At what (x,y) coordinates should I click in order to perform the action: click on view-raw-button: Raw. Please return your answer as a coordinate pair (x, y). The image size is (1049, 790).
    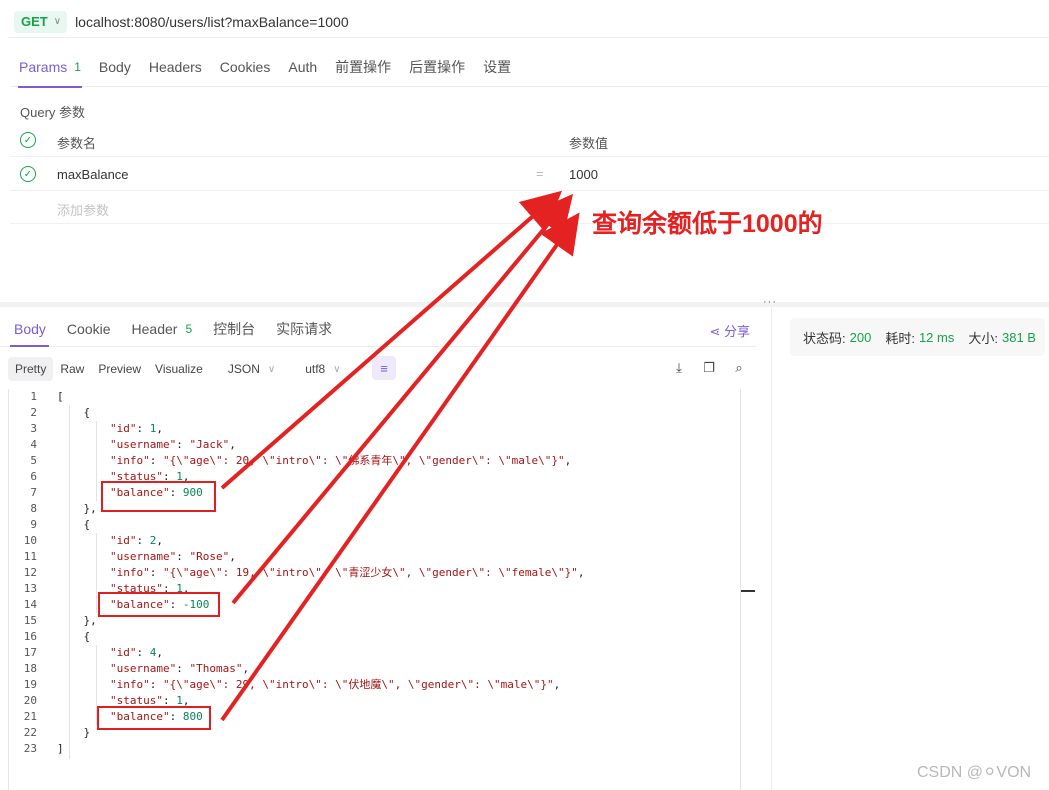
    Looking at the image, I should click on (72, 369).